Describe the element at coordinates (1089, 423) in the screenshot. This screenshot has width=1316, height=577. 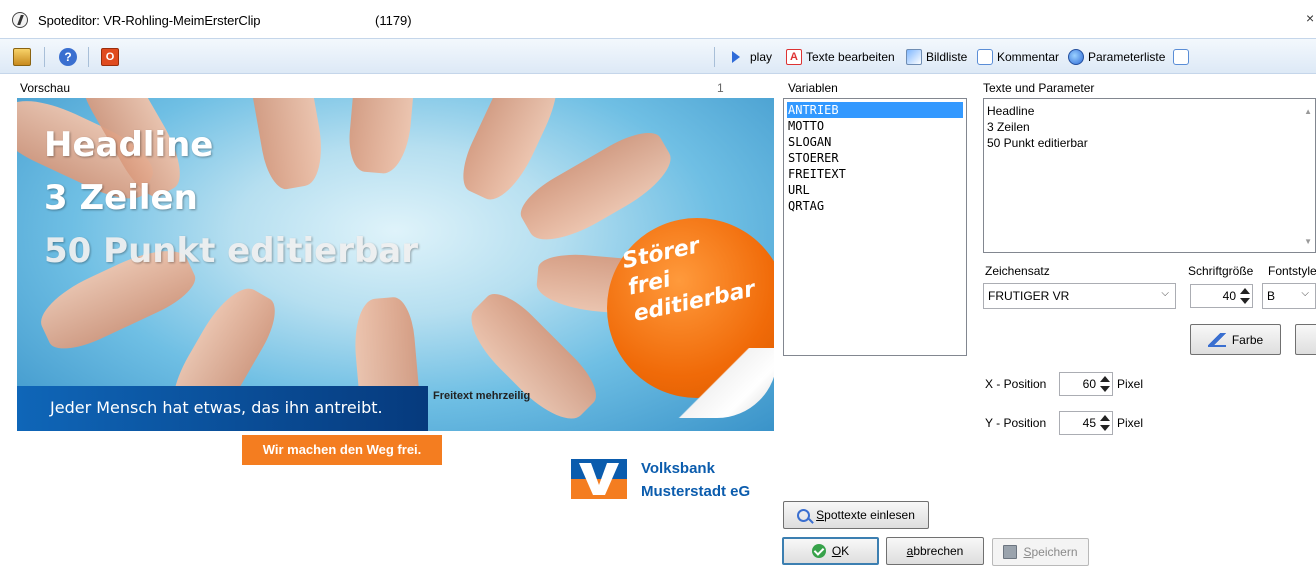
I see `y-position-value: 45` at that location.